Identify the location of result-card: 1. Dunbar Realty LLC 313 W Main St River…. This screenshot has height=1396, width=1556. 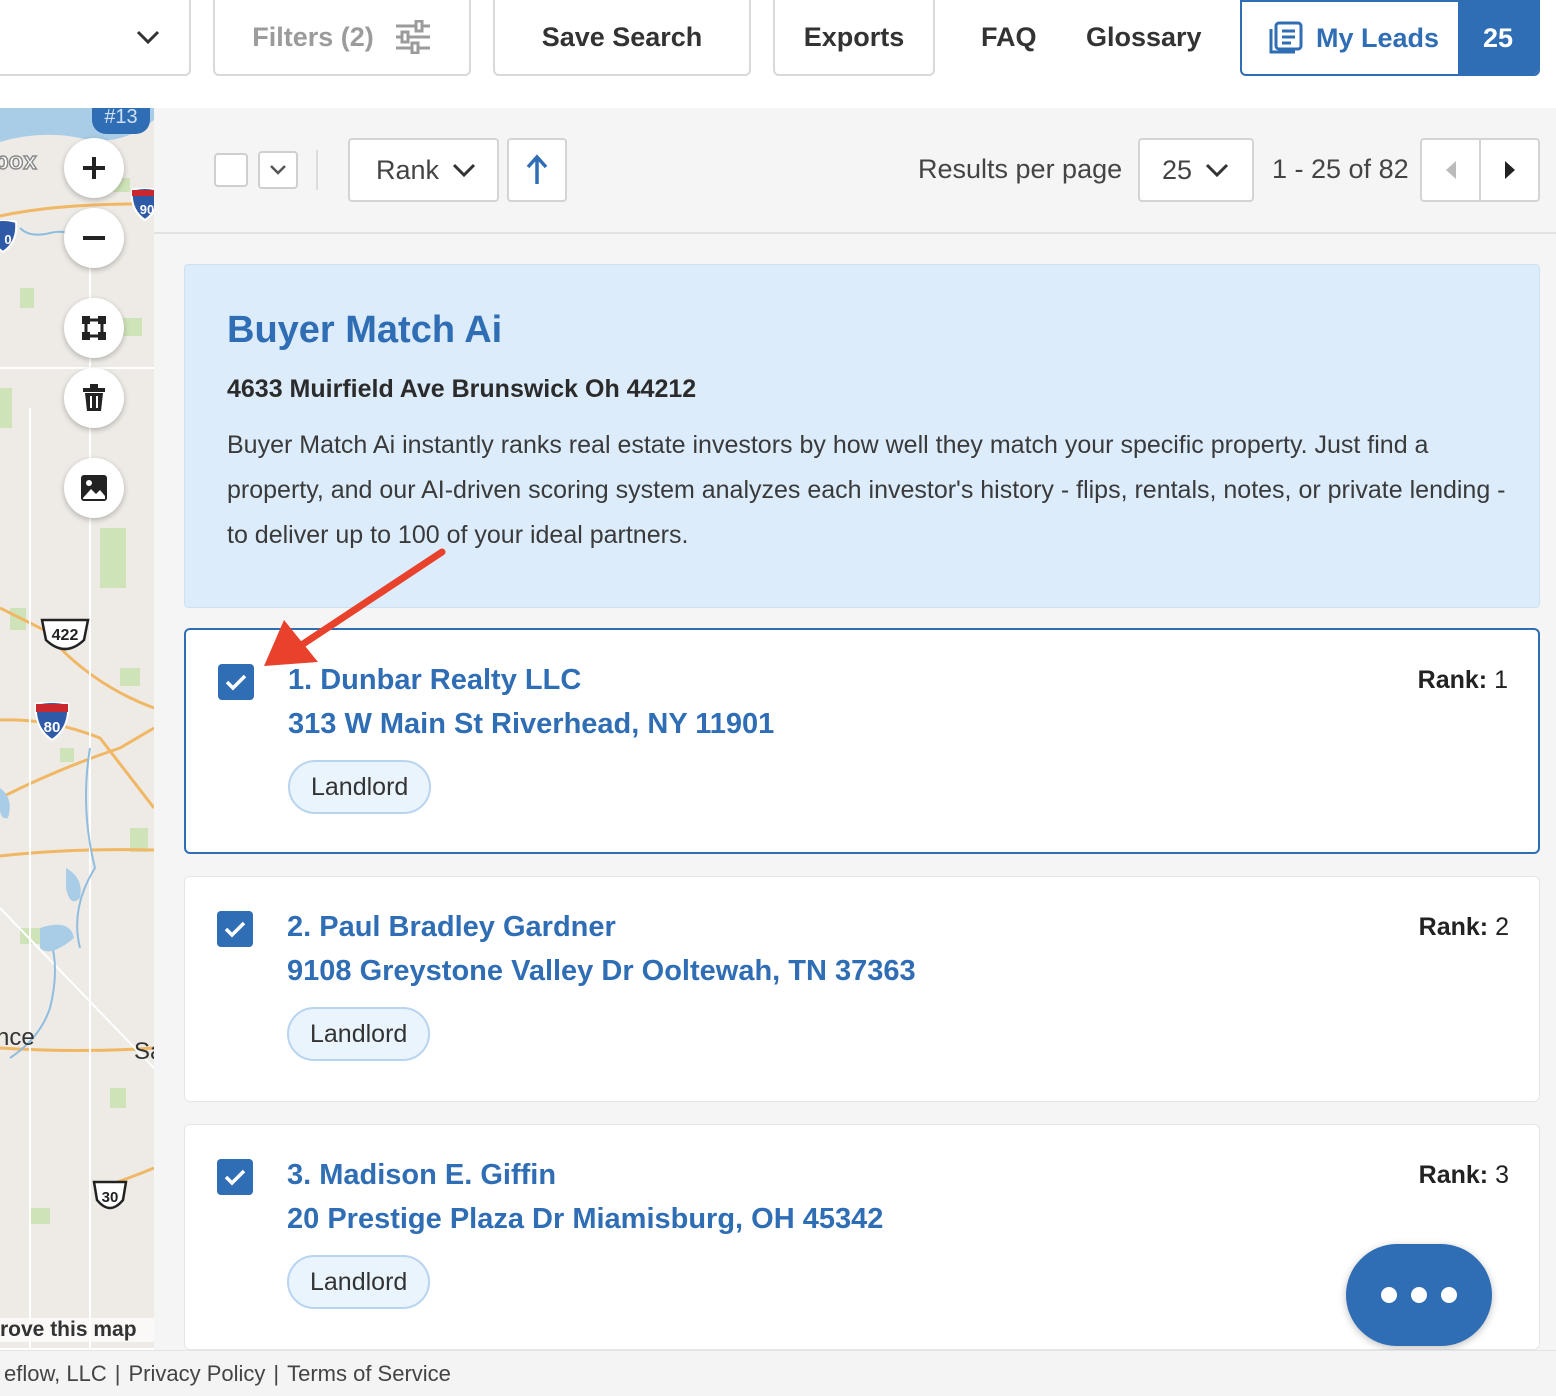
(862, 741).